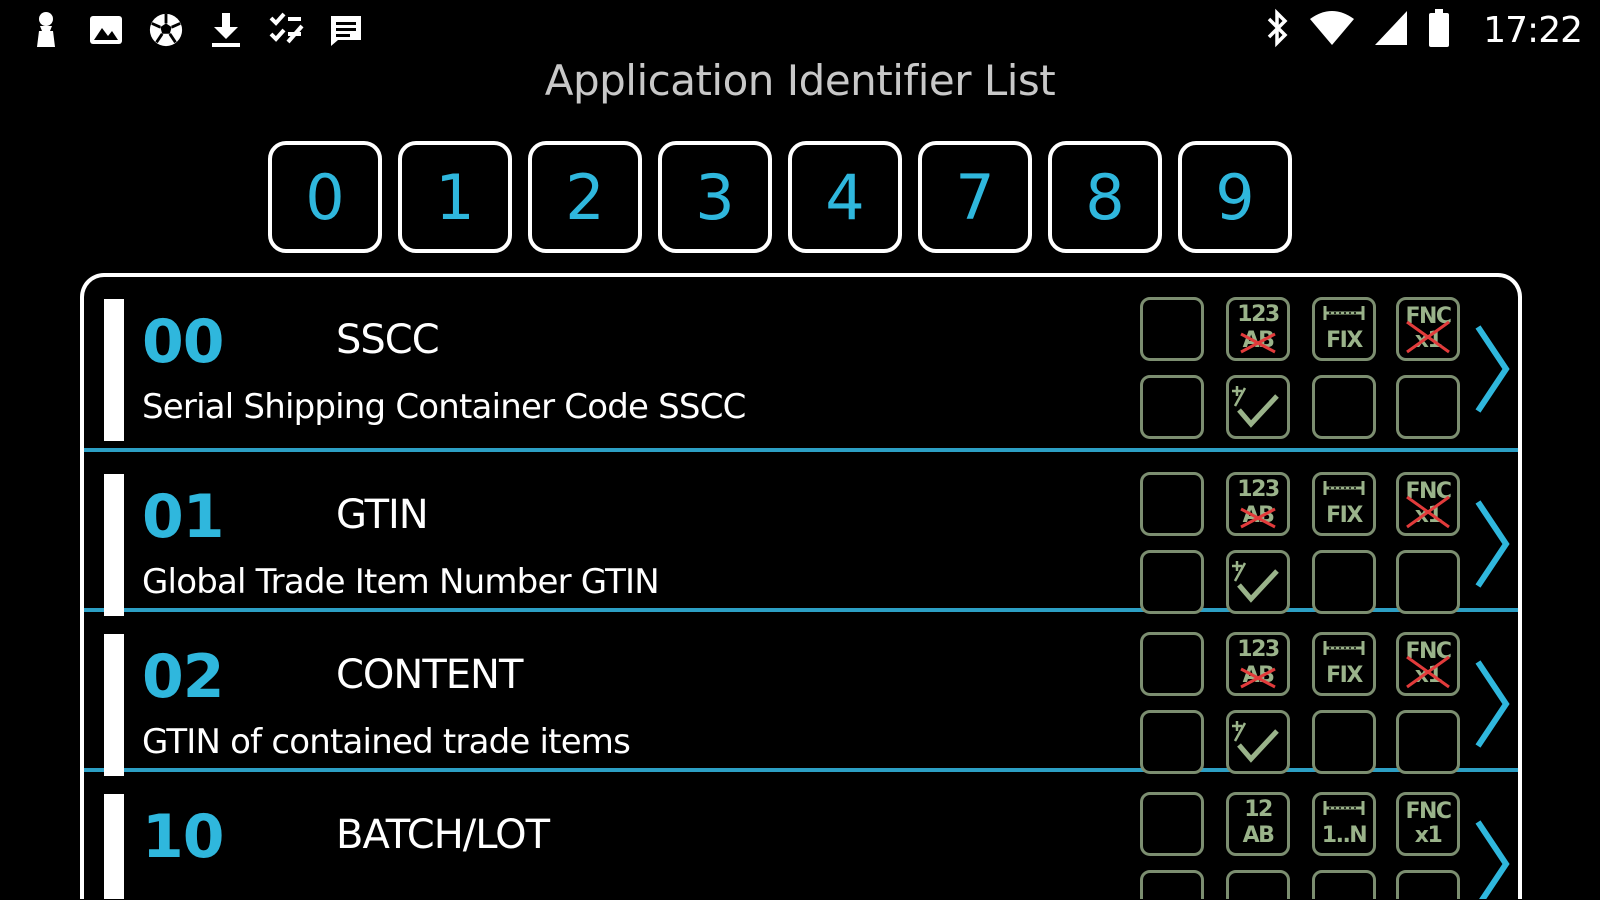 The image size is (1600, 900). Describe the element at coordinates (183, 517) in the screenshot. I see `ai-code: 01` at that location.